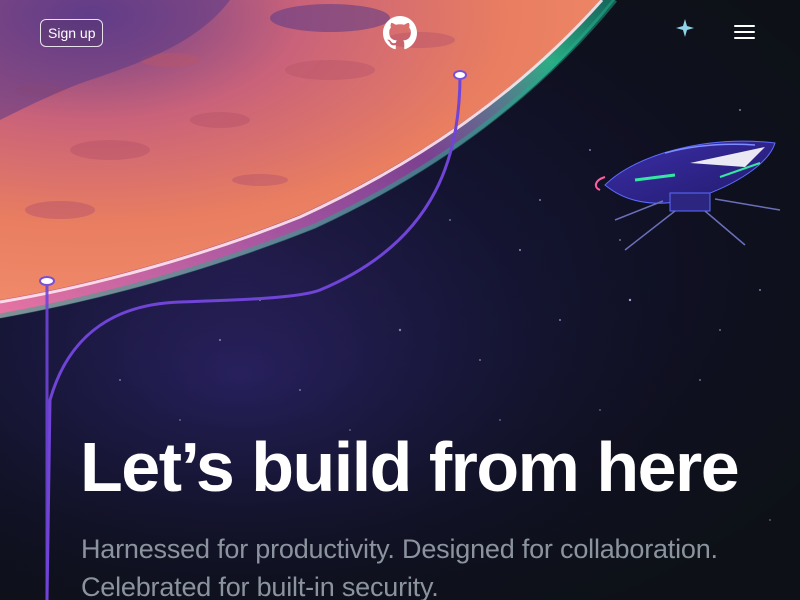 The width and height of the screenshot is (800, 600). I want to click on hamburger-menu-icon, so click(745, 32).